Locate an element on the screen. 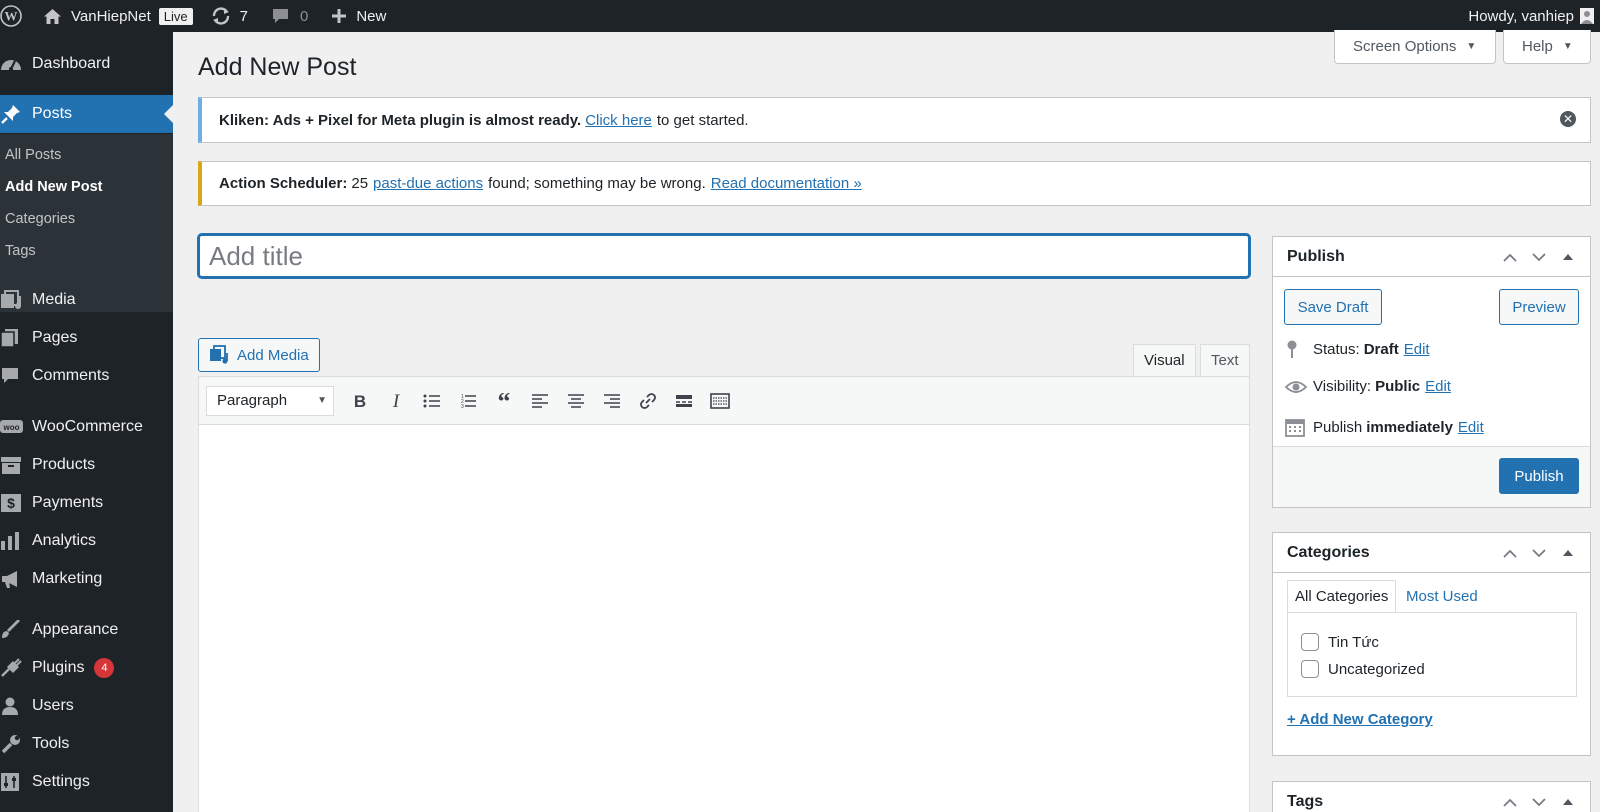  sidebar-item-payments: $ Payments is located at coordinates (86, 503).